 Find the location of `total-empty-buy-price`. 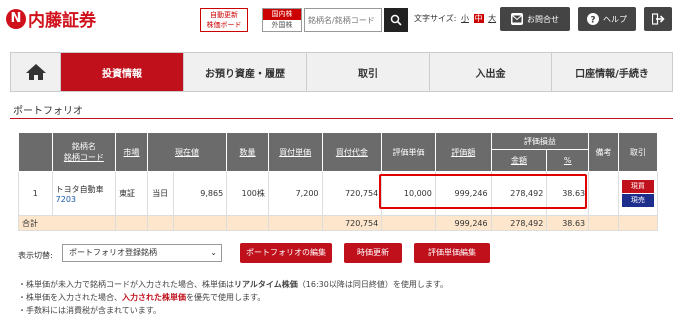

total-empty-buy-price is located at coordinates (295, 223).